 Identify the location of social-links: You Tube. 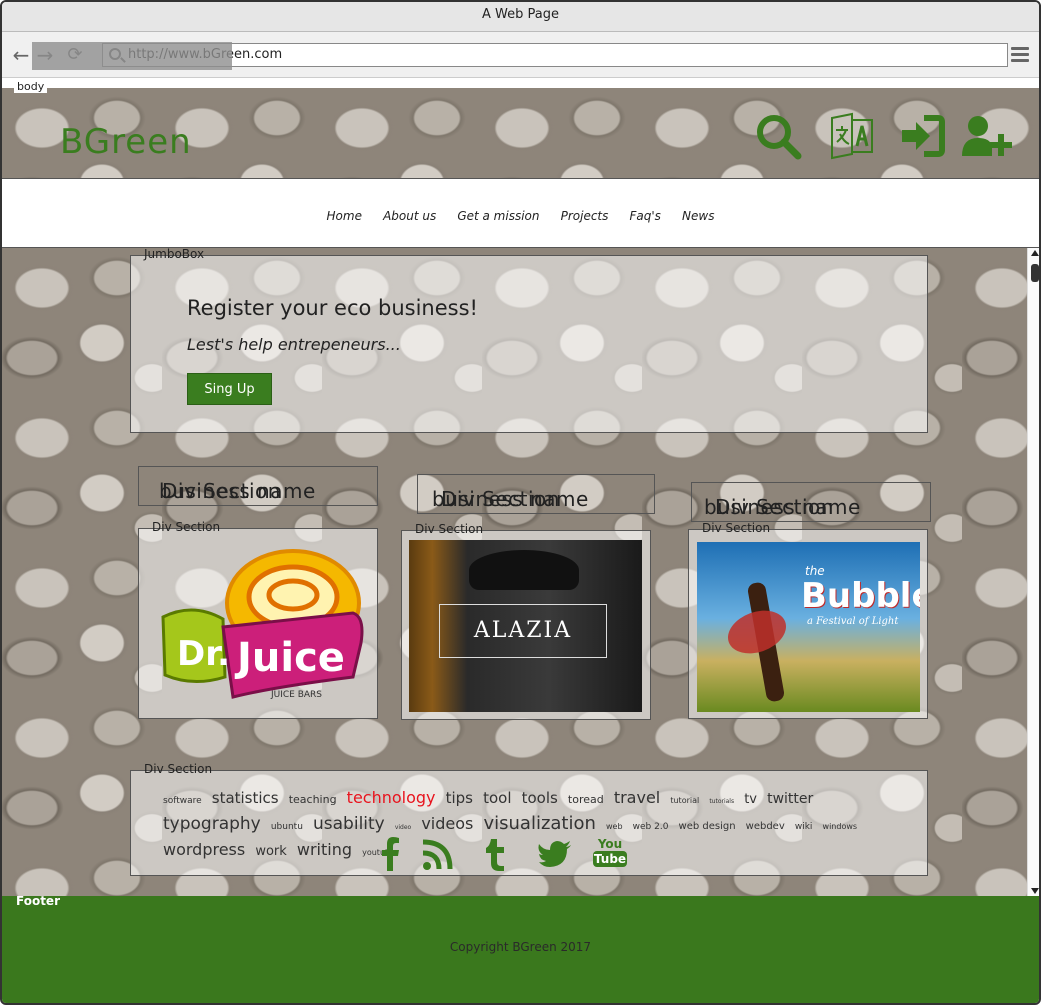
(501, 855).